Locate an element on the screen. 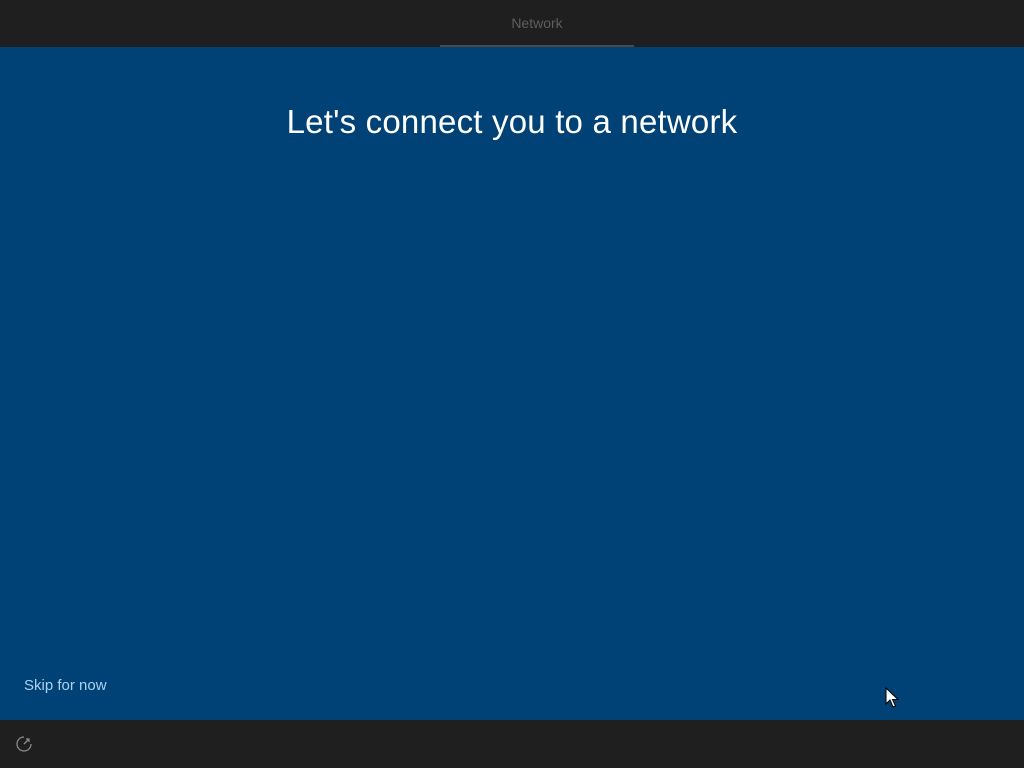 The image size is (1024, 768). page-title: Let's connect you to a network is located at coordinates (512, 121).